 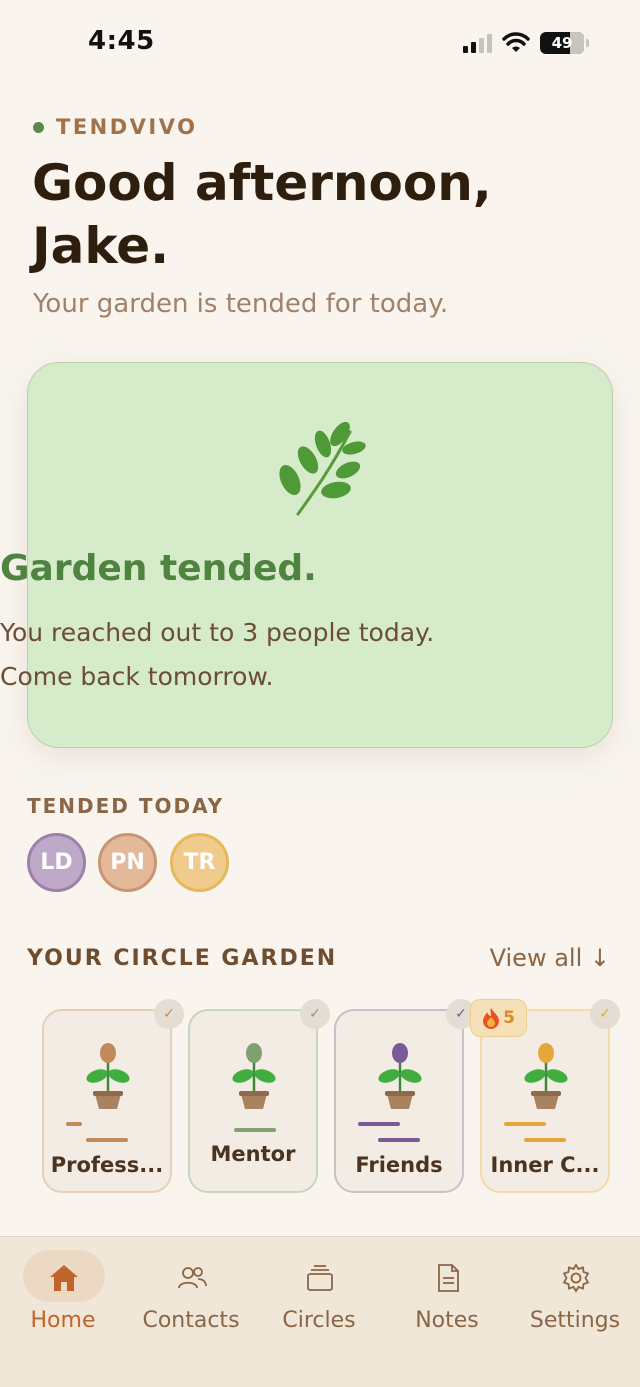 I want to click on herb-icon, so click(x=322, y=468).